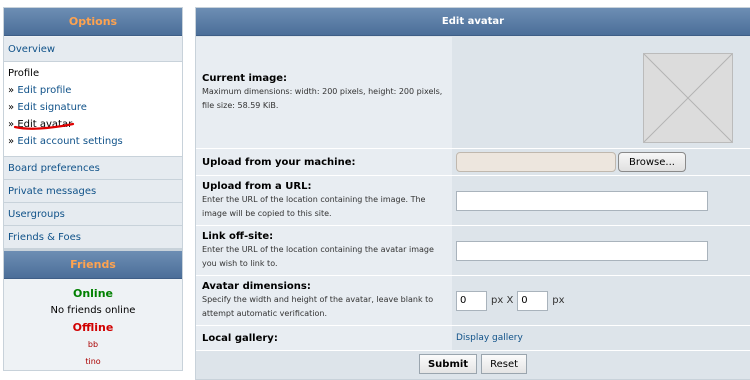  Describe the element at coordinates (324, 338) in the screenshot. I see `local-gallery-label-cell: Local gallery:` at that location.